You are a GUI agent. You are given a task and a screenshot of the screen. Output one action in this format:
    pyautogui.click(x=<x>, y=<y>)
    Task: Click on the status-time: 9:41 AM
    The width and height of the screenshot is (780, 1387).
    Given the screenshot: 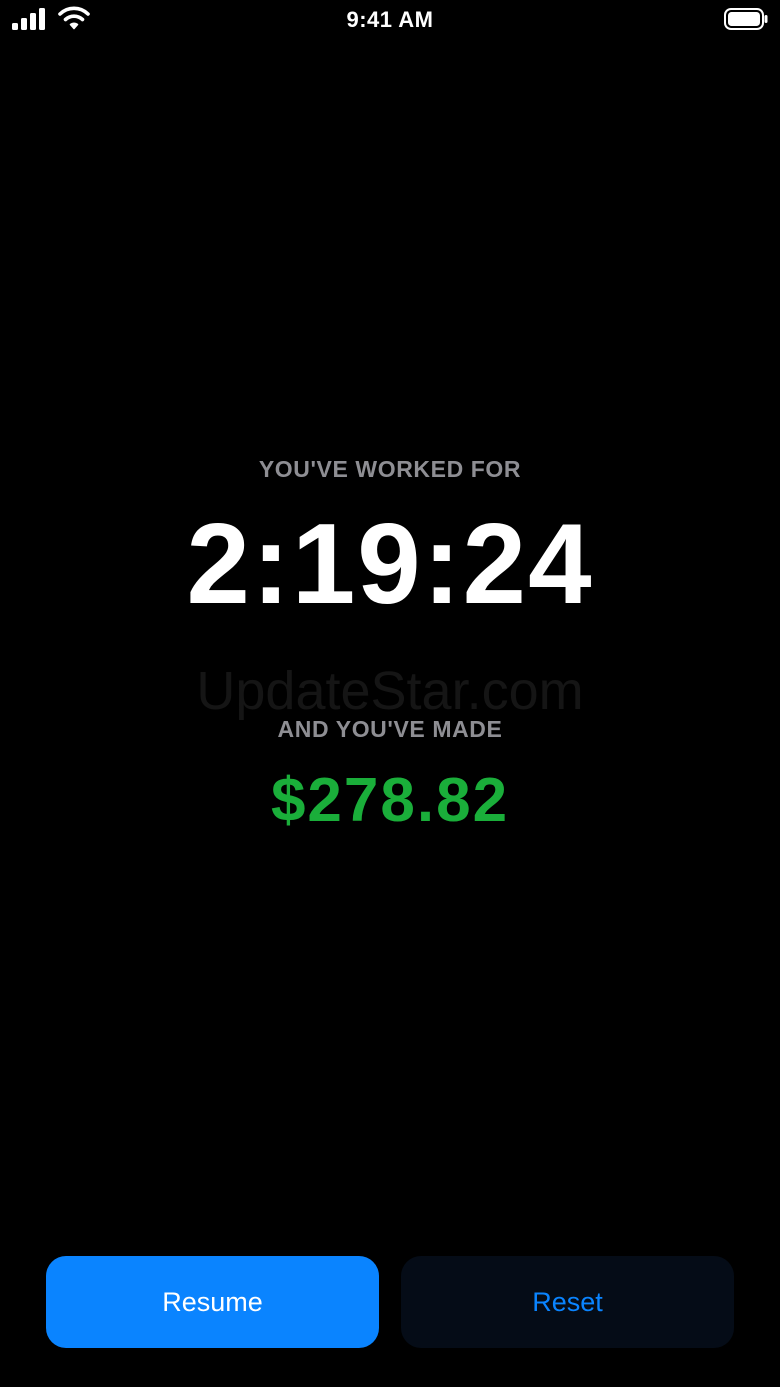 What is the action you would take?
    pyautogui.click(x=390, y=19)
    